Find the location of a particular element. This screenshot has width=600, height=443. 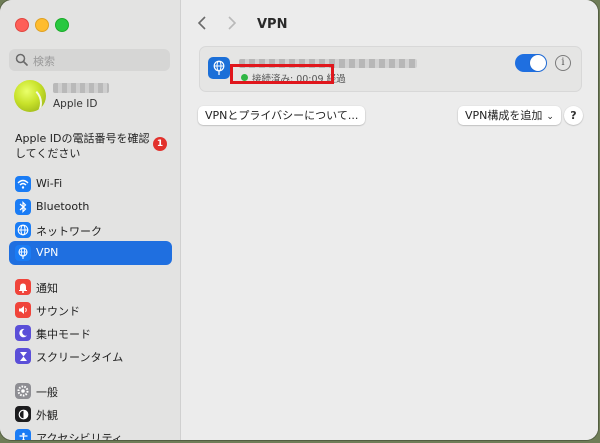

sidebar-item-accessibility: アクセシビリティ is located at coordinates (90, 432).